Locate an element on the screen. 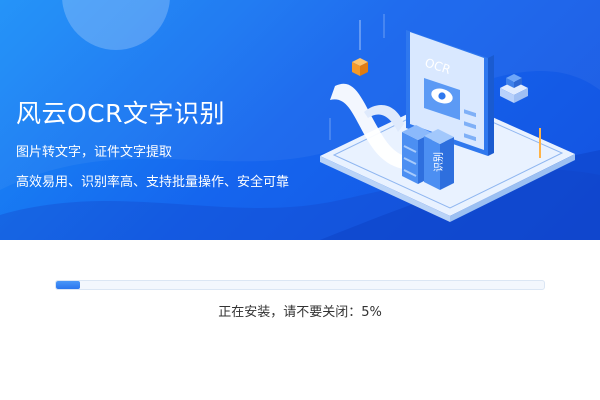 The image size is (600, 400). install-status-text: 正在安装，请不要关闭：5% is located at coordinates (300, 312).